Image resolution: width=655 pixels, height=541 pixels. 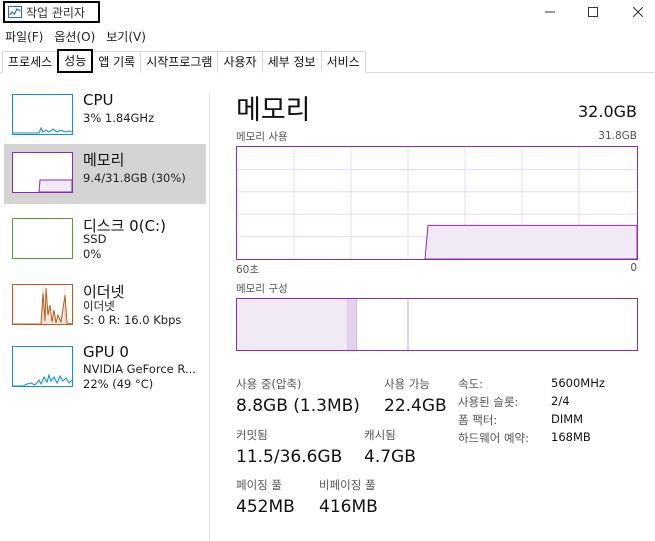 I want to click on in-use-value: 8.8GB (1.3MB), so click(x=298, y=406).